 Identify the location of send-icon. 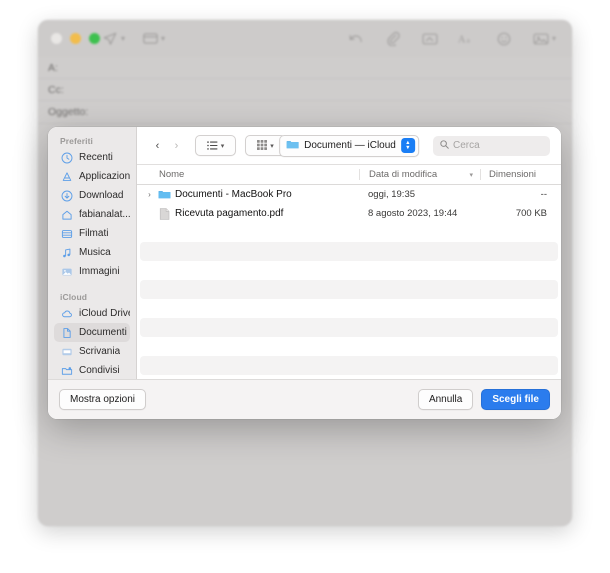
(110, 38).